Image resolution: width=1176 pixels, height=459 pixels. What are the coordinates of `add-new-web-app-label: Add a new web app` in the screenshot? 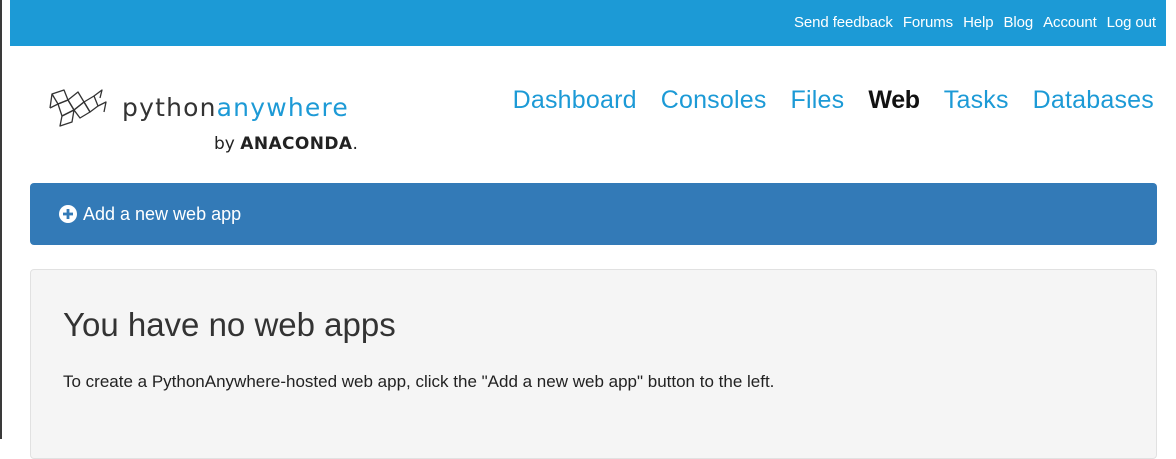 It's located at (162, 213).